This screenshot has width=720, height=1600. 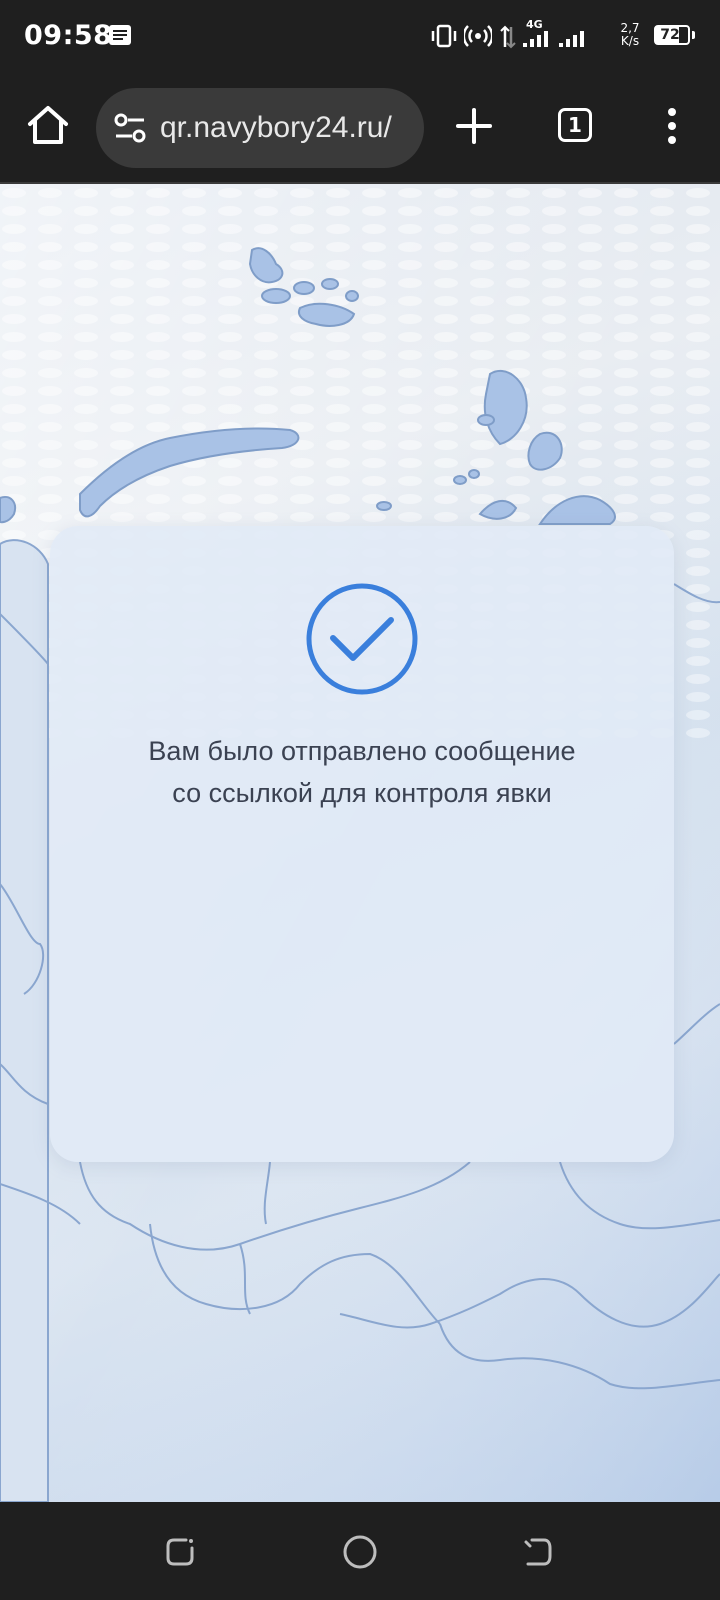 What do you see at coordinates (360, 36) in the screenshot?
I see `status-bar: 09:58 4G 2,7 K/s 72` at bounding box center [360, 36].